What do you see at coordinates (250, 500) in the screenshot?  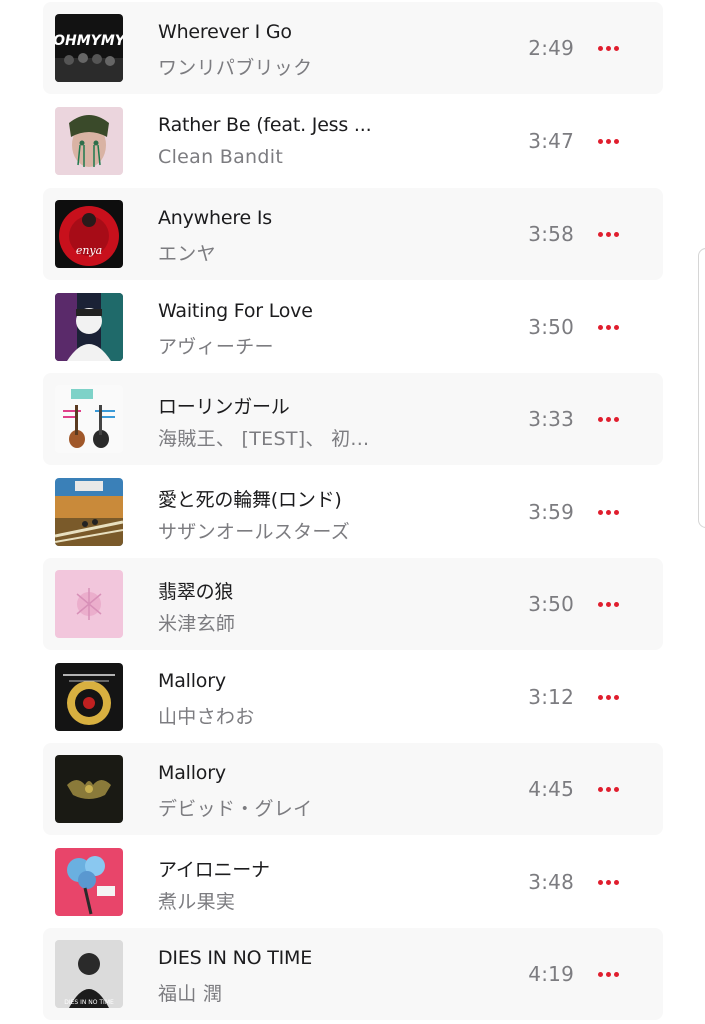 I see `song-title: 愛と死の輪舞(ロンド)` at bounding box center [250, 500].